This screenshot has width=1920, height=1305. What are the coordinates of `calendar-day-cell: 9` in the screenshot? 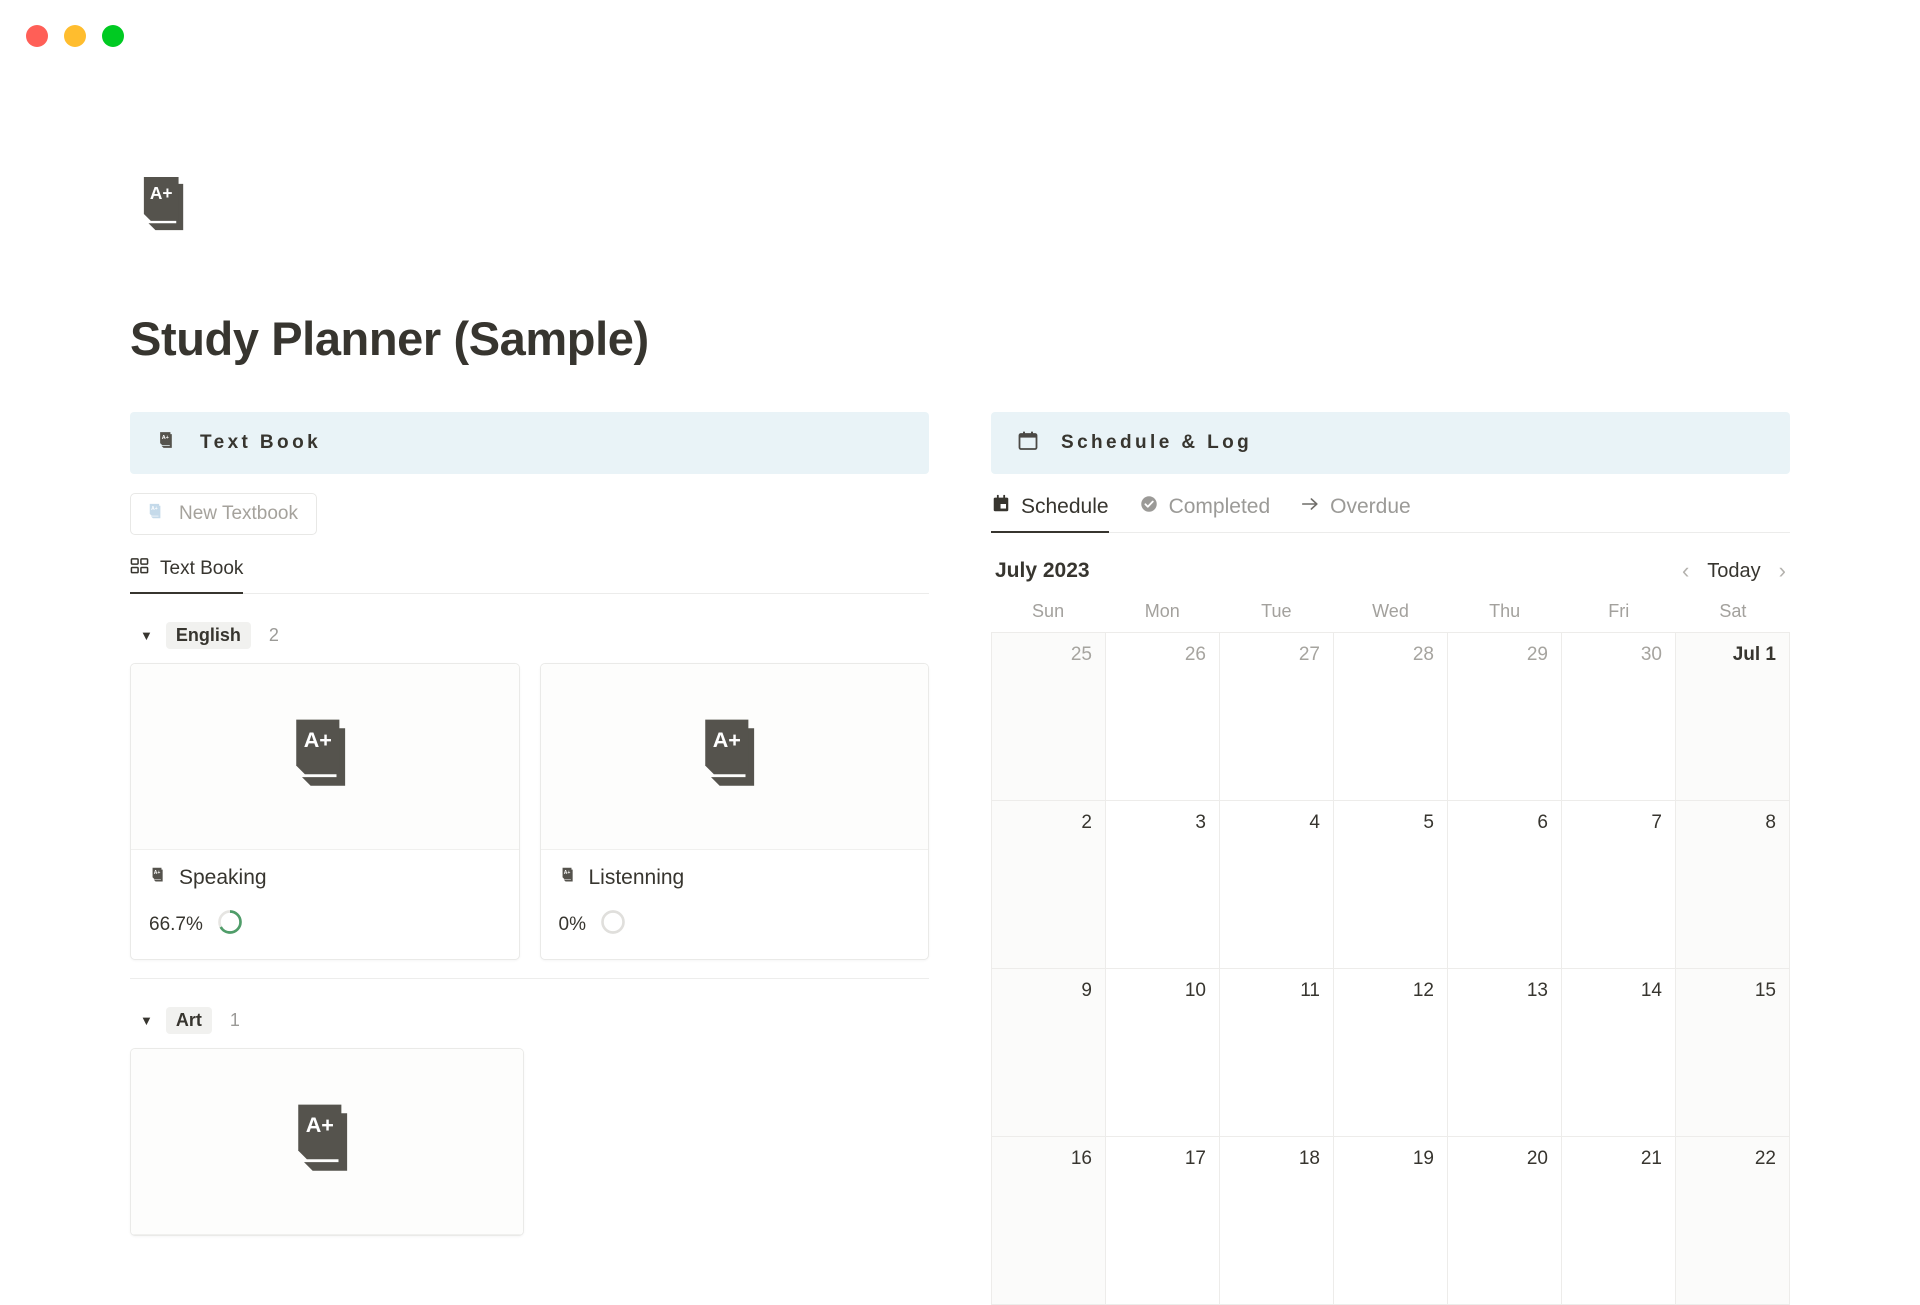 It's located at (1049, 1053).